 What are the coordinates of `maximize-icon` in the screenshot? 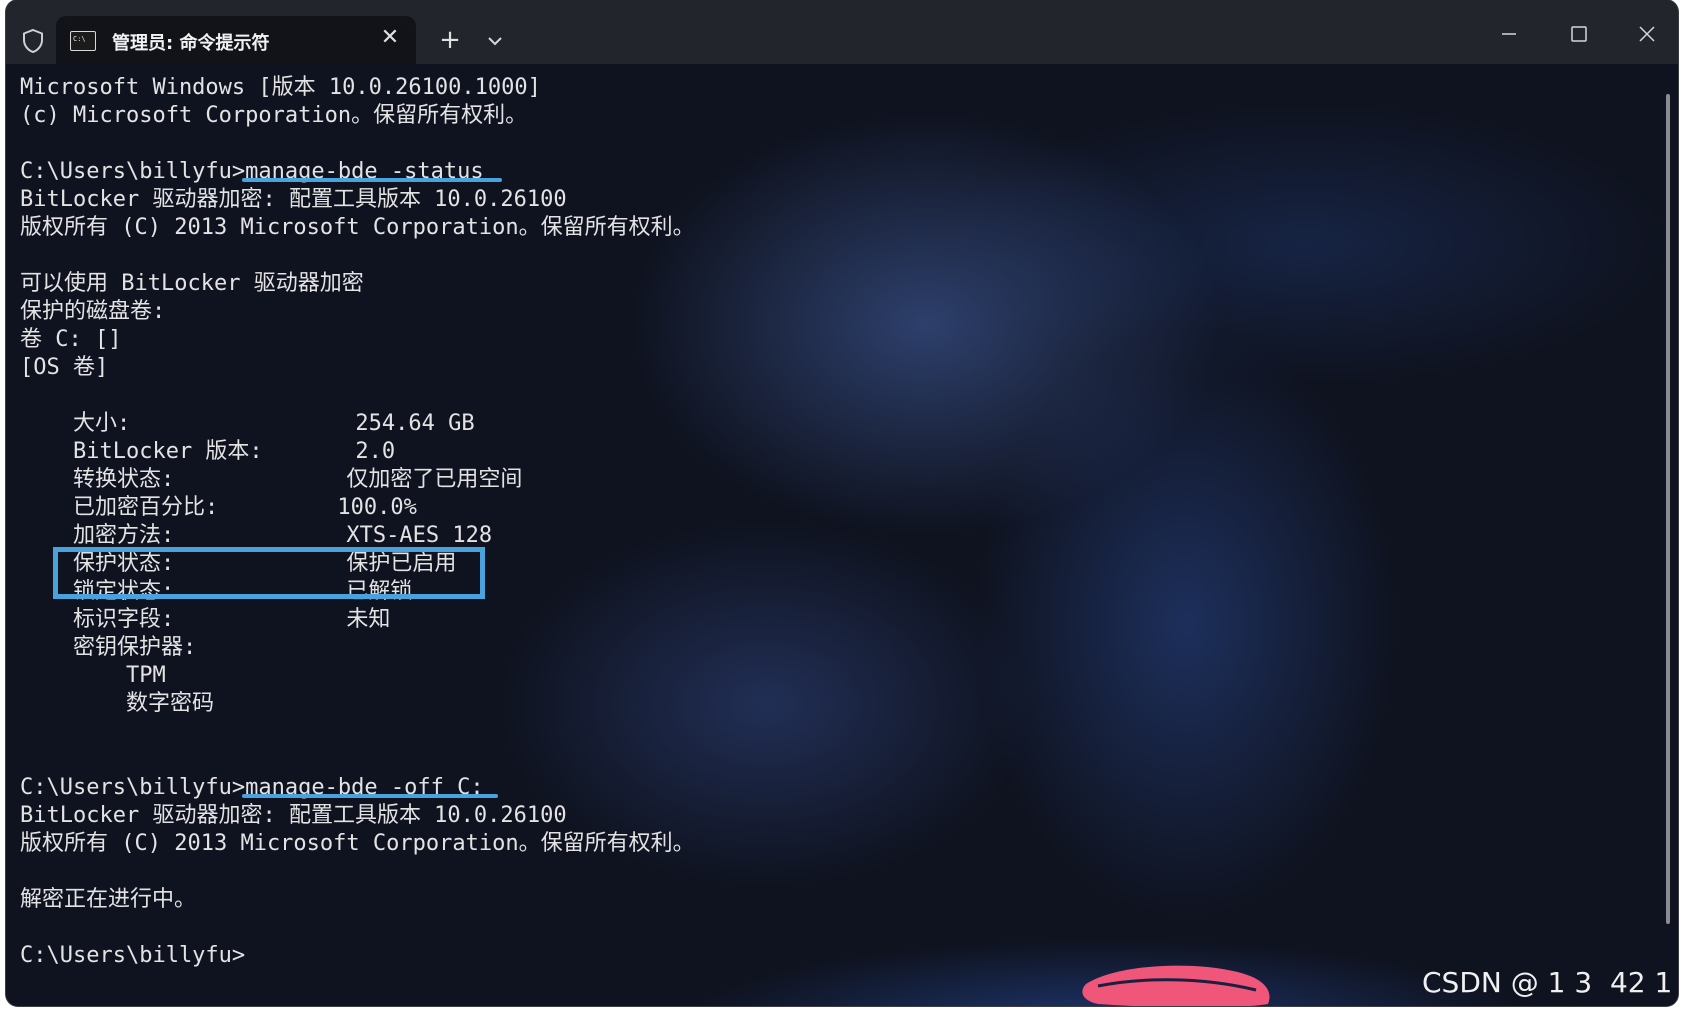 It's located at (1579, 34).